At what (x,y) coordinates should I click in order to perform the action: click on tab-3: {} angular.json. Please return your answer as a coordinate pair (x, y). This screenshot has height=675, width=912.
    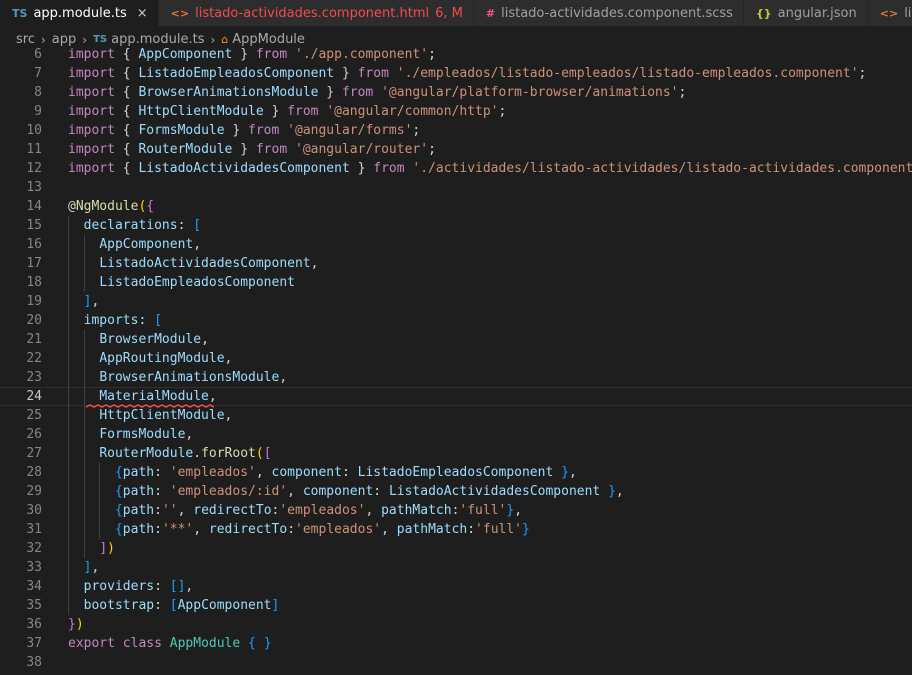
    Looking at the image, I should click on (805, 13).